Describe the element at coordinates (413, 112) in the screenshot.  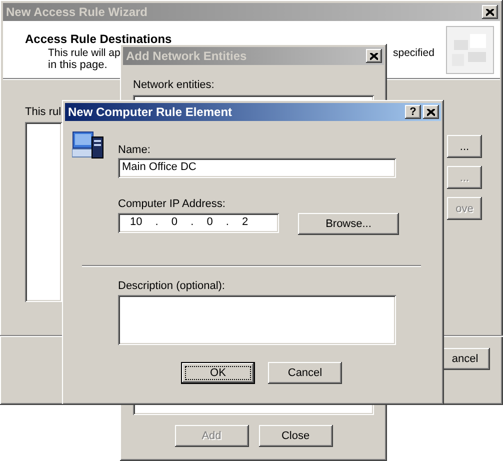
I see `help-button: ?` at that location.